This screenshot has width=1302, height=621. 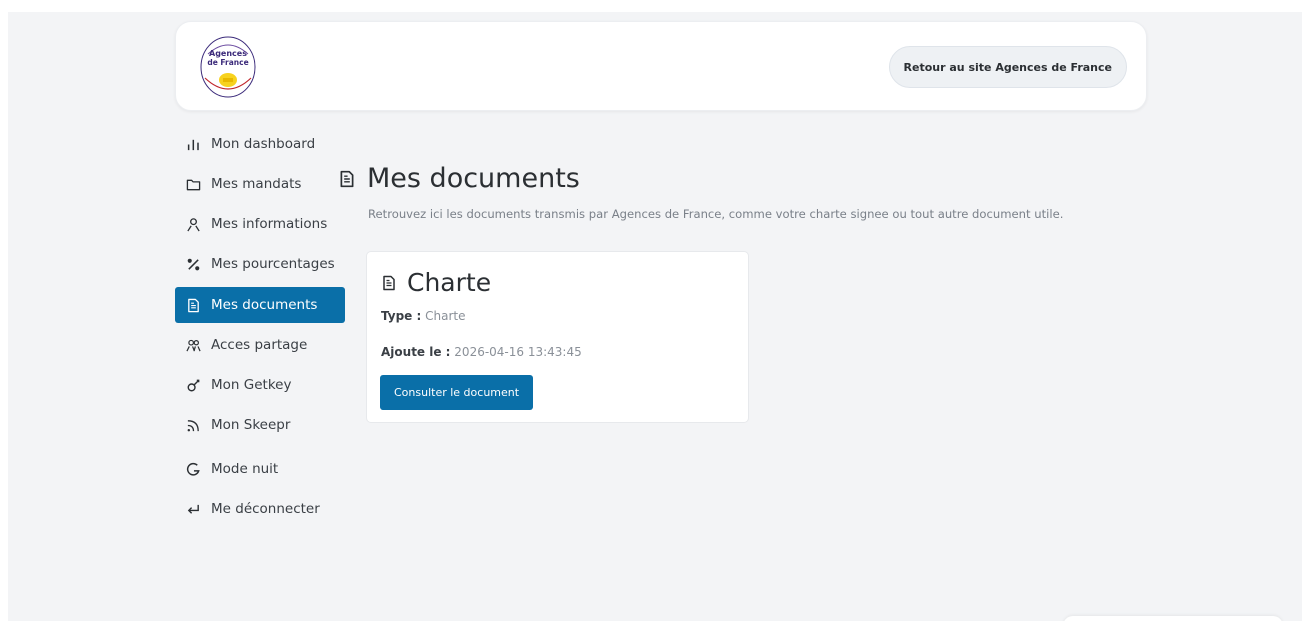 I want to click on sidebar-item-acces-partage: Acces partage, so click(x=260, y=345).